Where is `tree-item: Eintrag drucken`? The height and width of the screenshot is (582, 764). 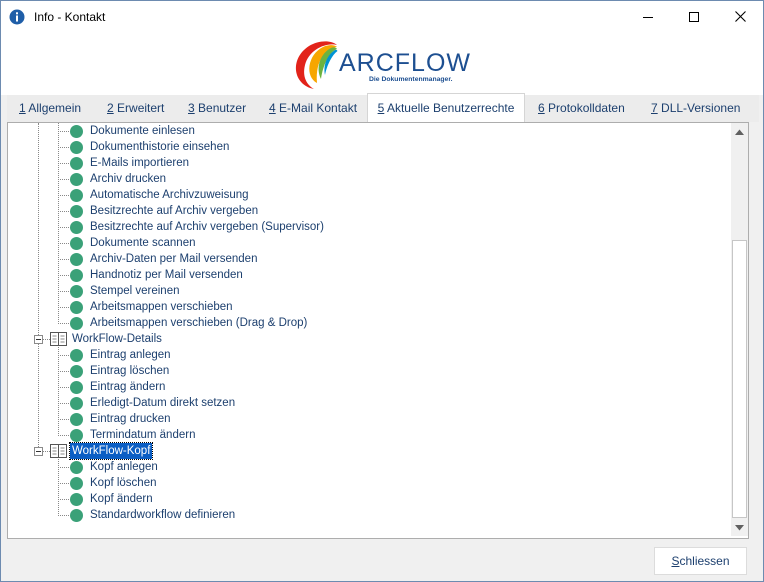
tree-item: Eintrag drucken is located at coordinates (130, 419).